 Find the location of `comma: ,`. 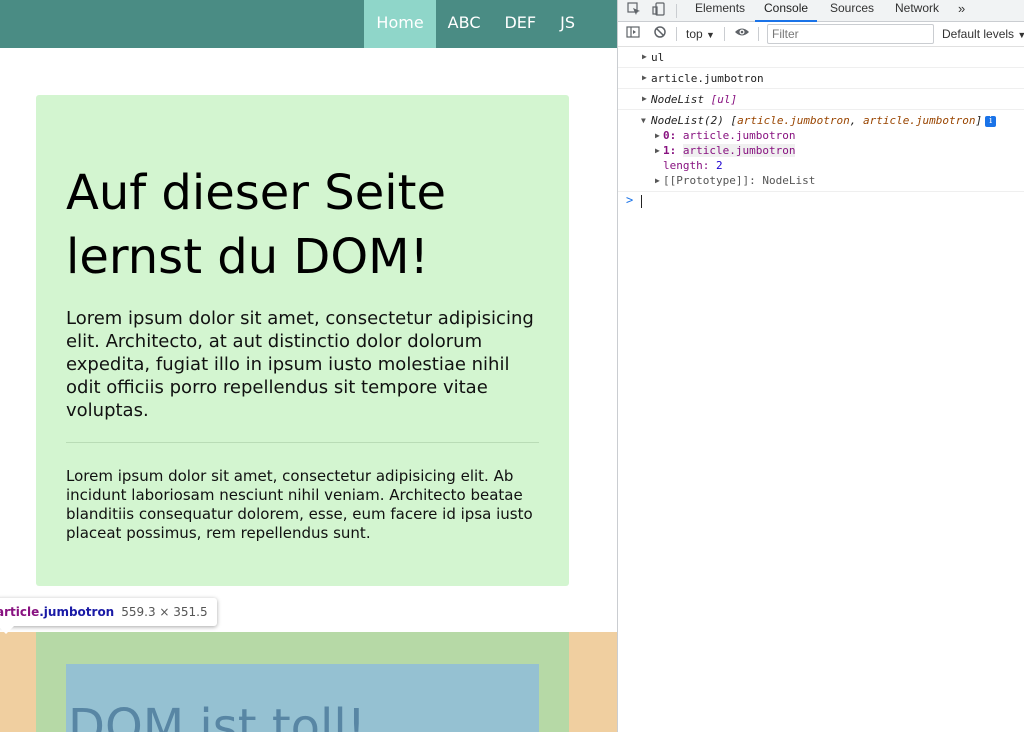

comma: , is located at coordinates (853, 120).